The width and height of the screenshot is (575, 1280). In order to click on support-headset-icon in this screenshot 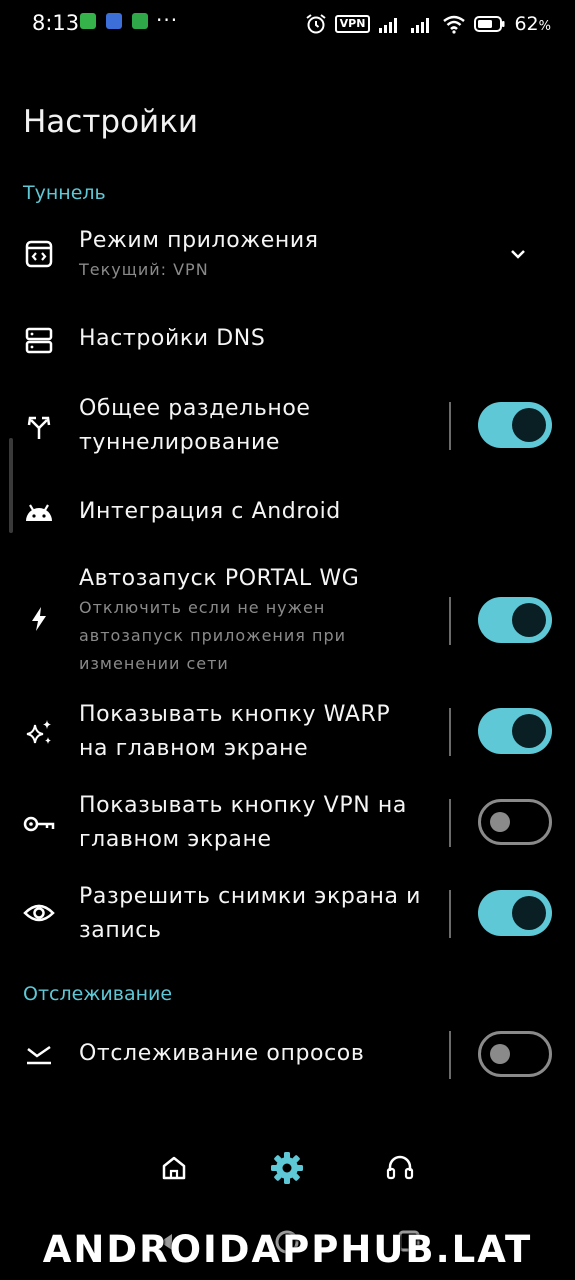, I will do `click(400, 1168)`.